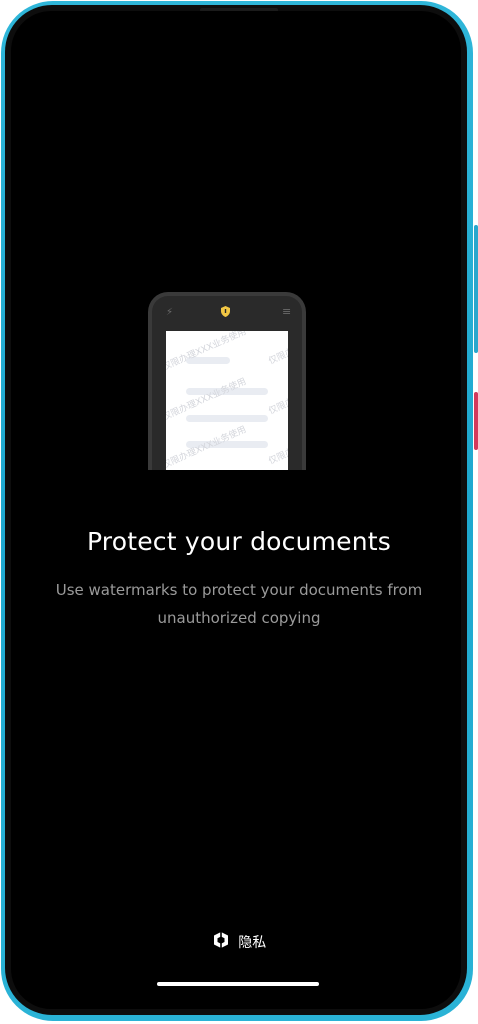 The width and height of the screenshot is (478, 1024). I want to click on illustration-statusbar: ⚡ ≡, so click(227, 313).